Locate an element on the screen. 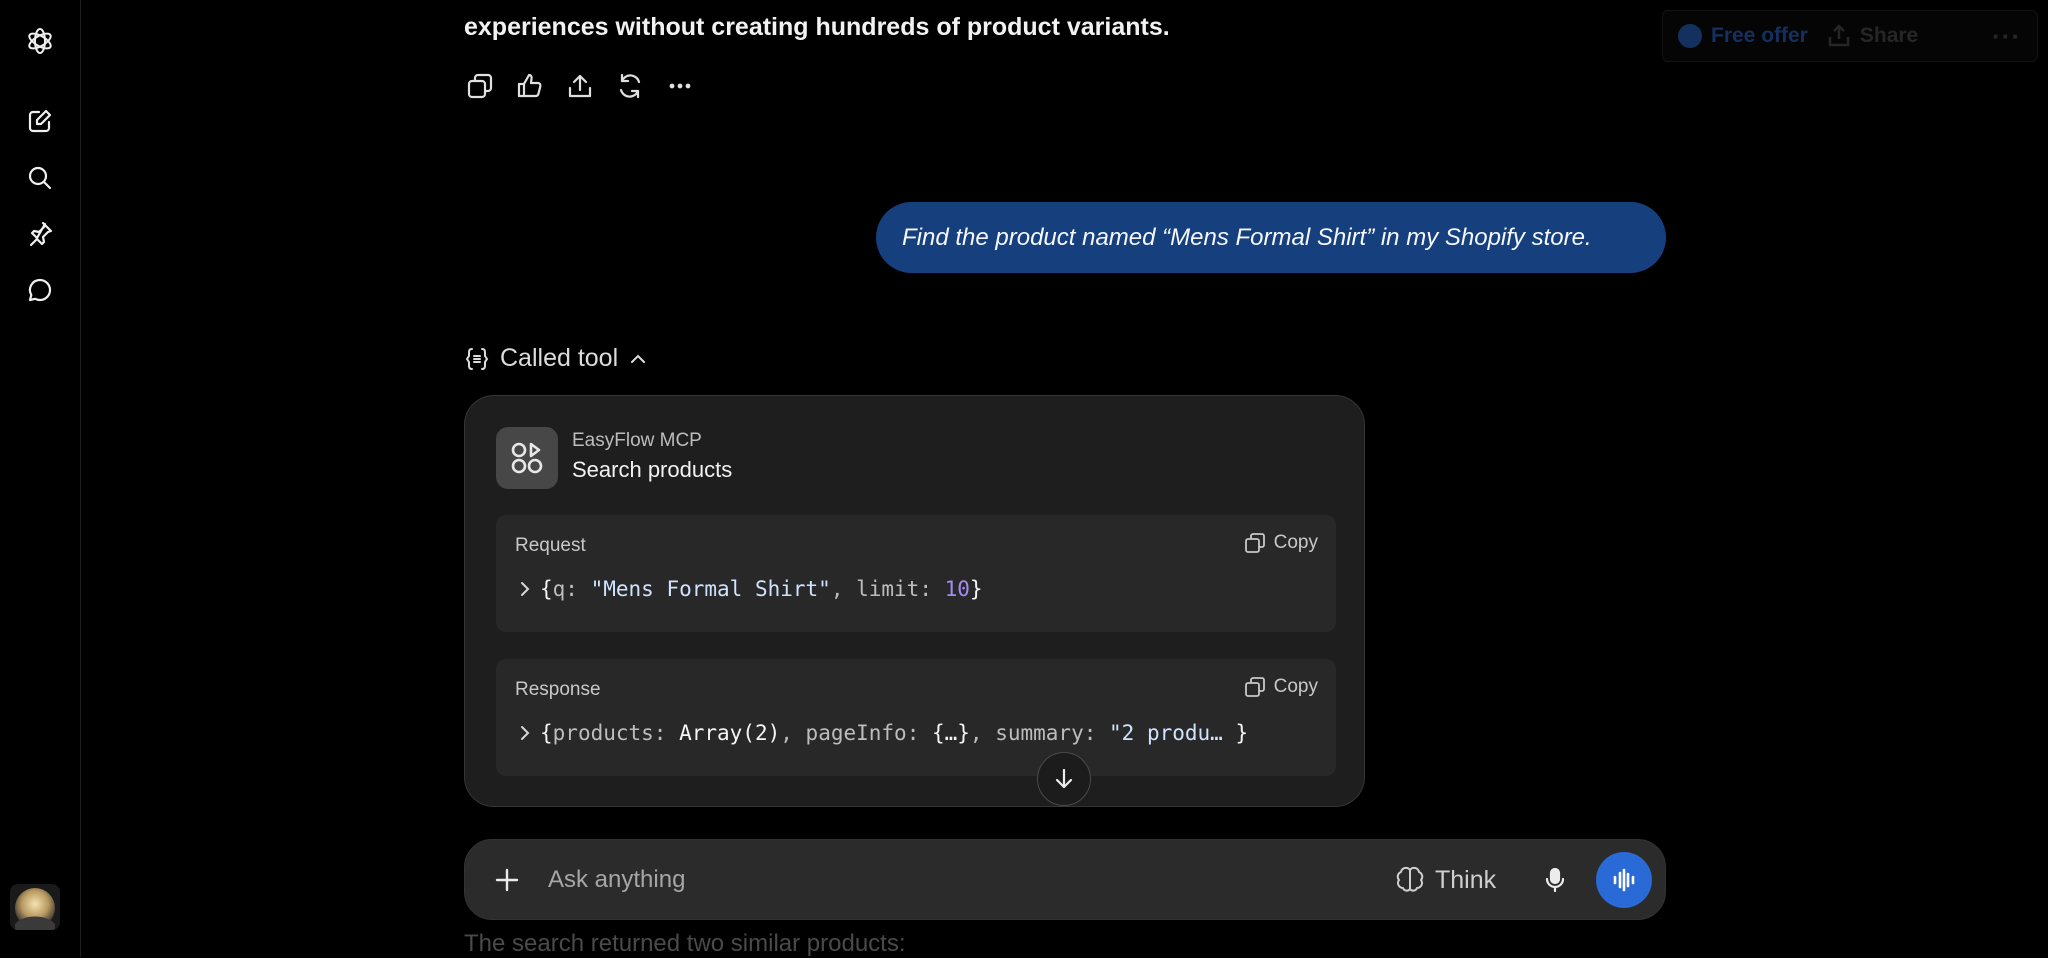 The image size is (2048, 958). copy-request-button: Copy is located at coordinates (1281, 543).